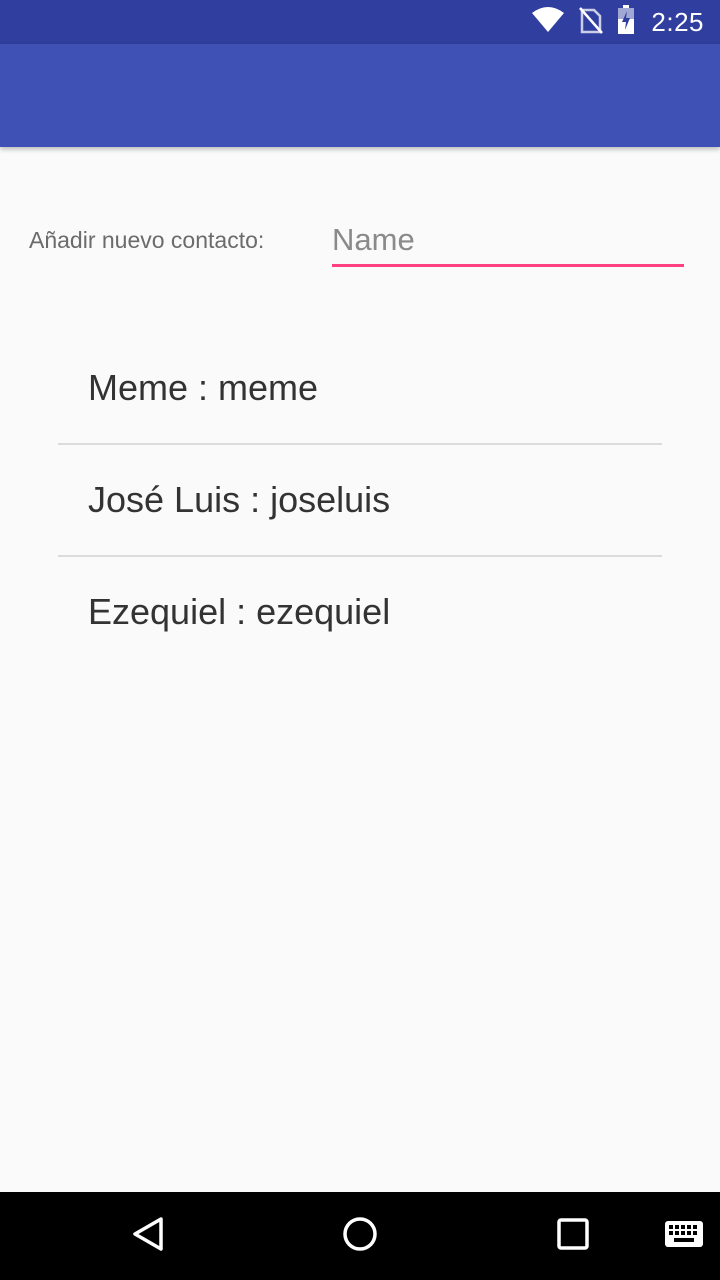 This screenshot has height=1280, width=720. I want to click on navigation-bar, so click(360, 1236).